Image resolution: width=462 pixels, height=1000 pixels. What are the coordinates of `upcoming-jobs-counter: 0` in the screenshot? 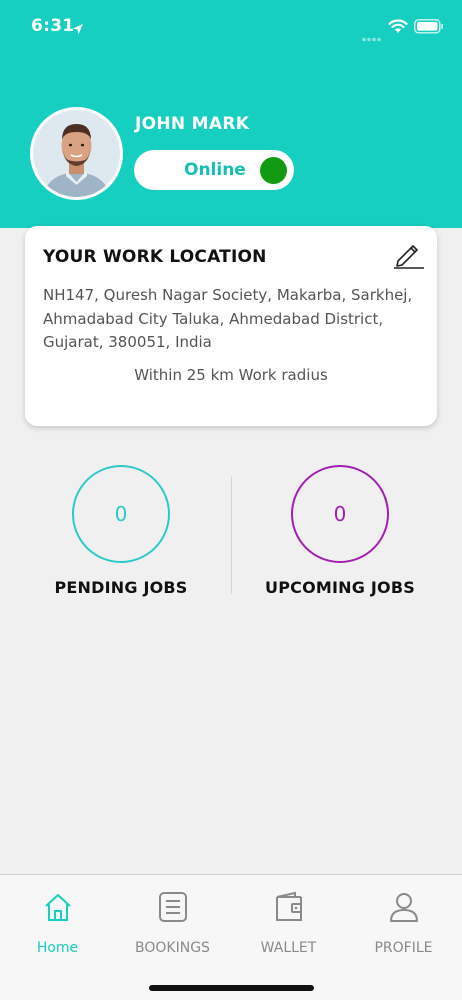 It's located at (340, 514).